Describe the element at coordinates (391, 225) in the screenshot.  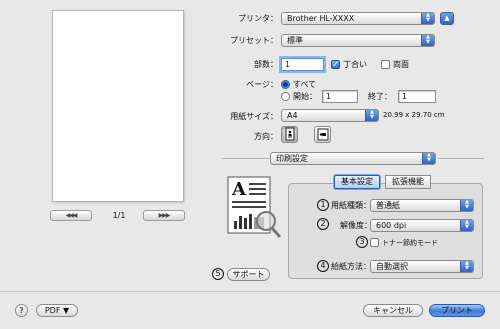
I see `resolution-value: 600 dpi` at that location.